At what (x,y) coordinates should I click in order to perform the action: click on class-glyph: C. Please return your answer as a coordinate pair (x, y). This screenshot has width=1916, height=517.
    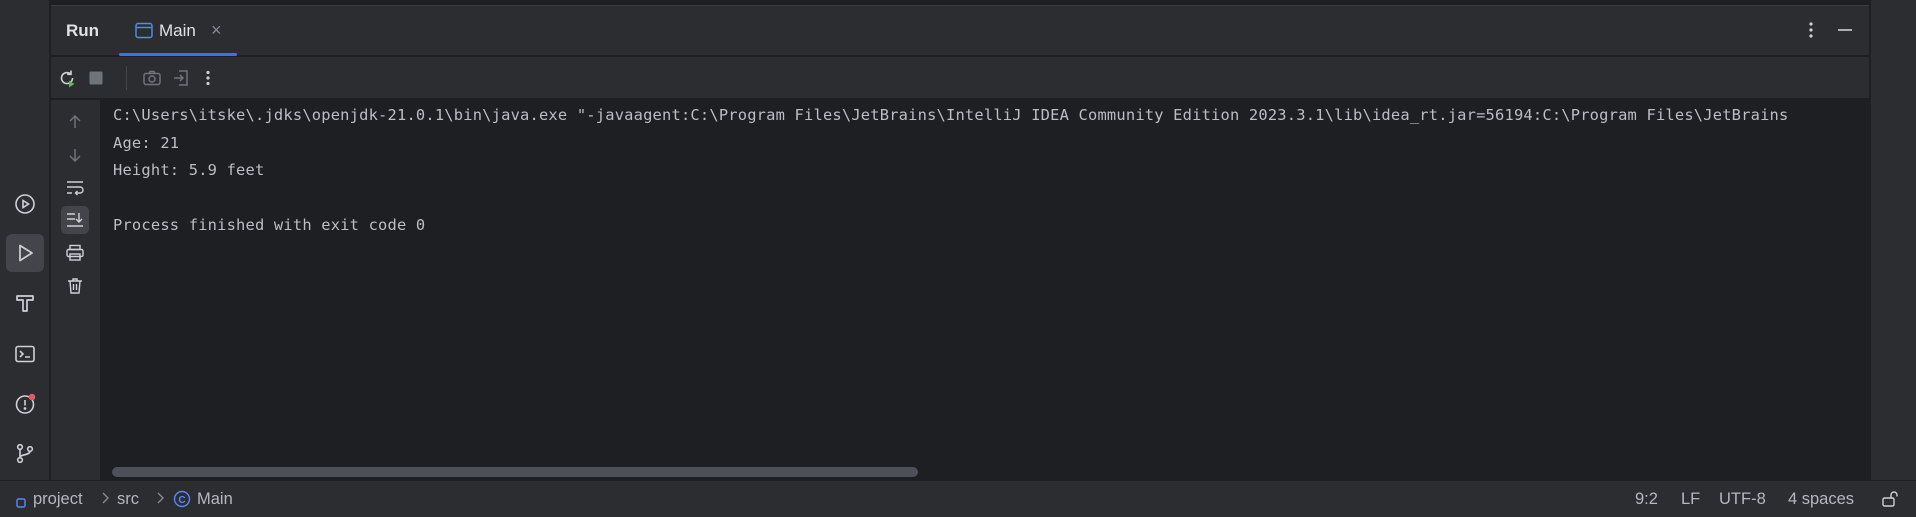
    Looking at the image, I should click on (181, 500).